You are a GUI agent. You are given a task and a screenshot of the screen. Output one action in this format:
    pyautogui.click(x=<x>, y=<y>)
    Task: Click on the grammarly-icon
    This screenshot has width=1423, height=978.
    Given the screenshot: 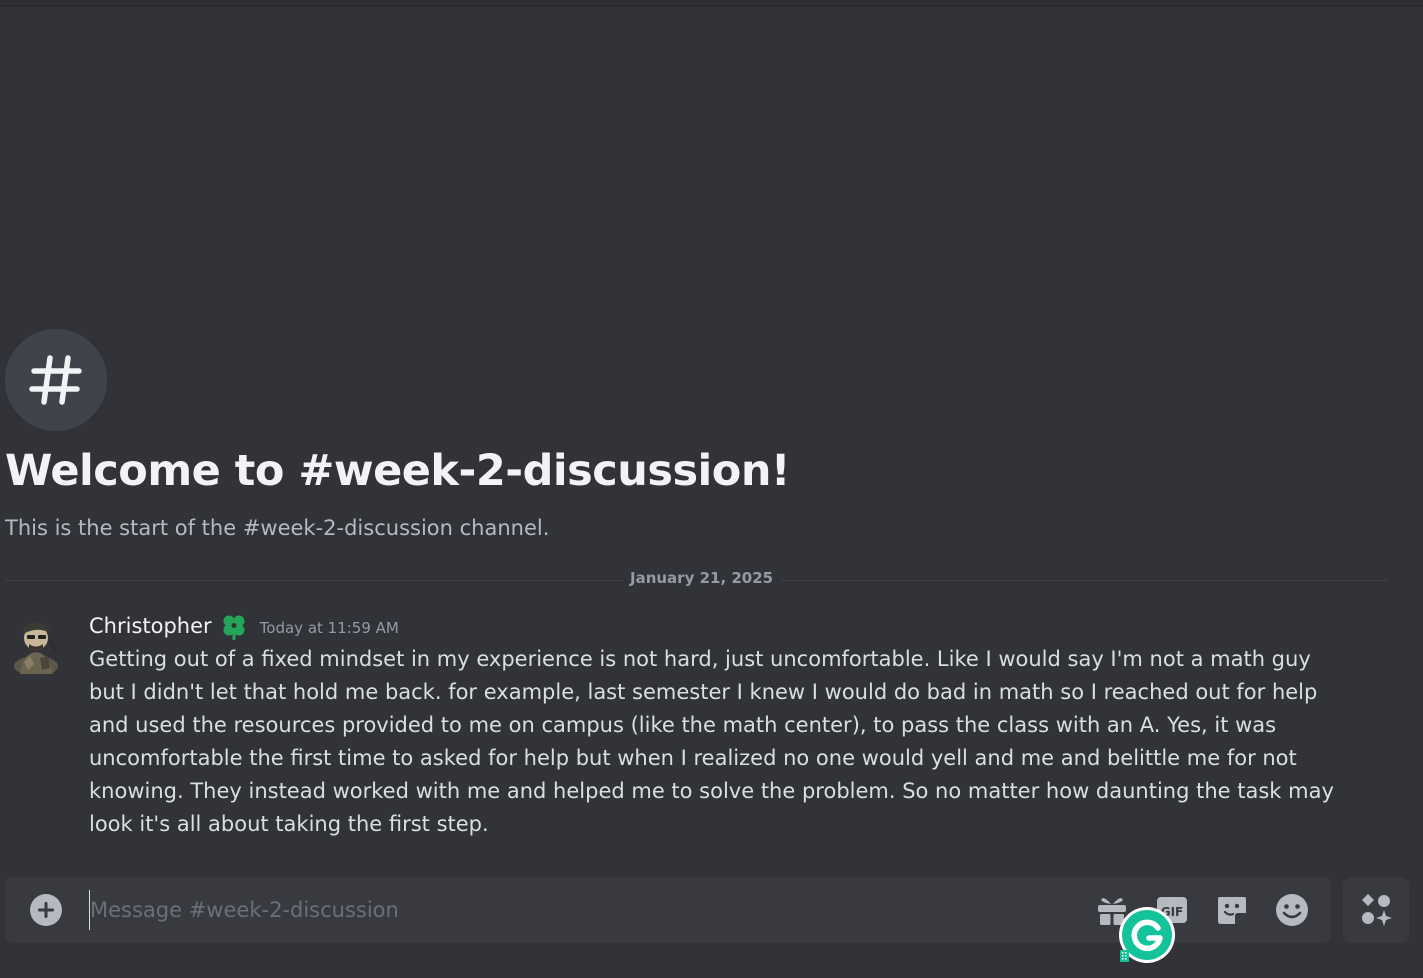 What is the action you would take?
    pyautogui.click(x=1147, y=935)
    